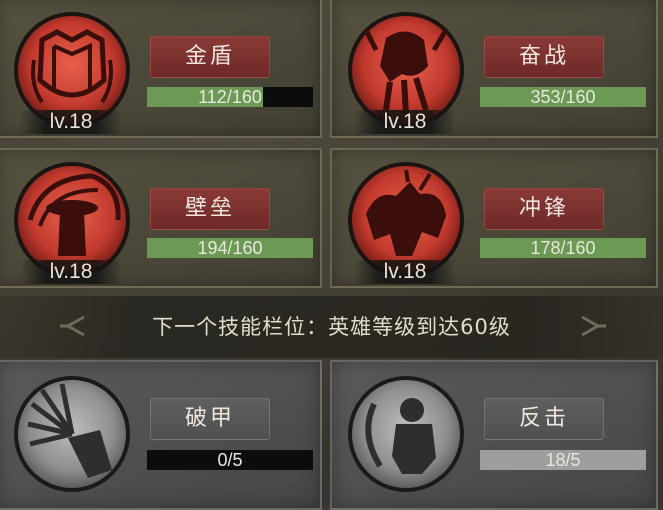 The height and width of the screenshot is (510, 663). I want to click on skill-name: 反击, so click(544, 419).